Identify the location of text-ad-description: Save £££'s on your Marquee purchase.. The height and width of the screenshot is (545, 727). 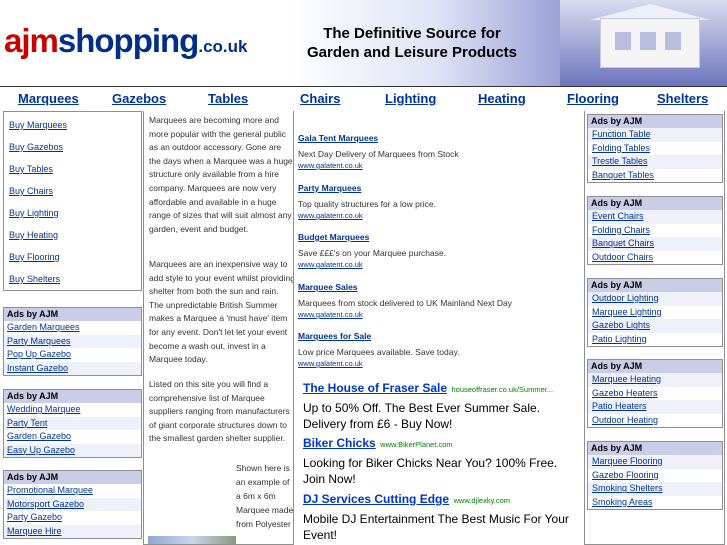
(372, 253).